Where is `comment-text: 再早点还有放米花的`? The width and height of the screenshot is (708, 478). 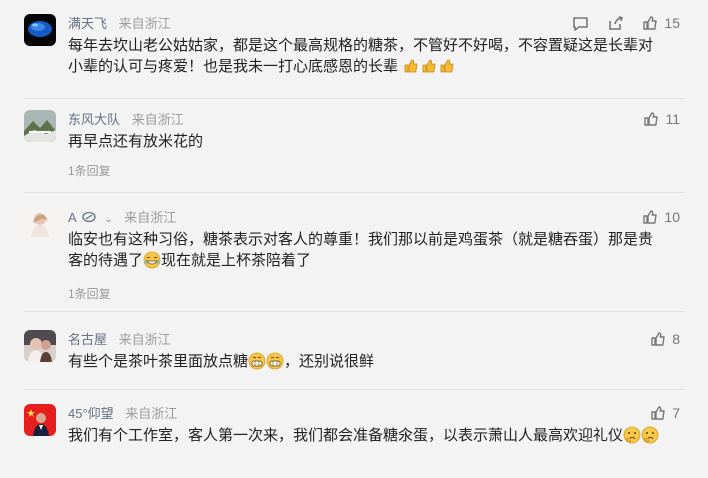 comment-text: 再早点还有放米花的 is located at coordinates (136, 141).